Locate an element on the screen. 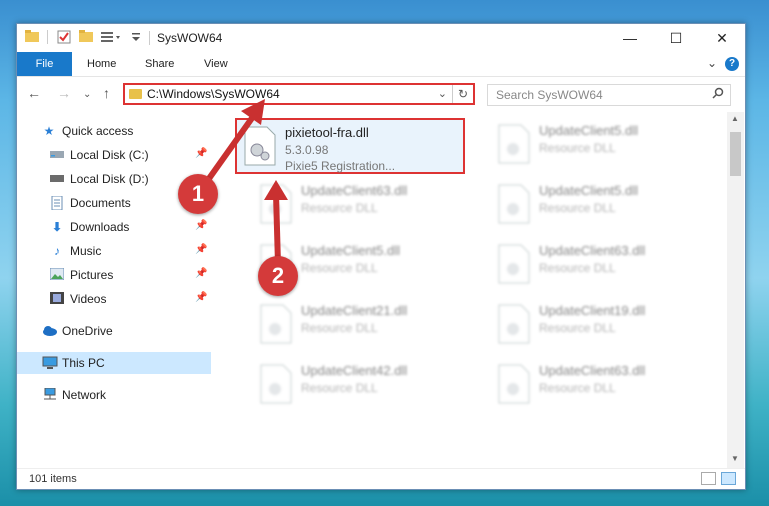 The image size is (769, 506). tab-view: View is located at coordinates (216, 64).